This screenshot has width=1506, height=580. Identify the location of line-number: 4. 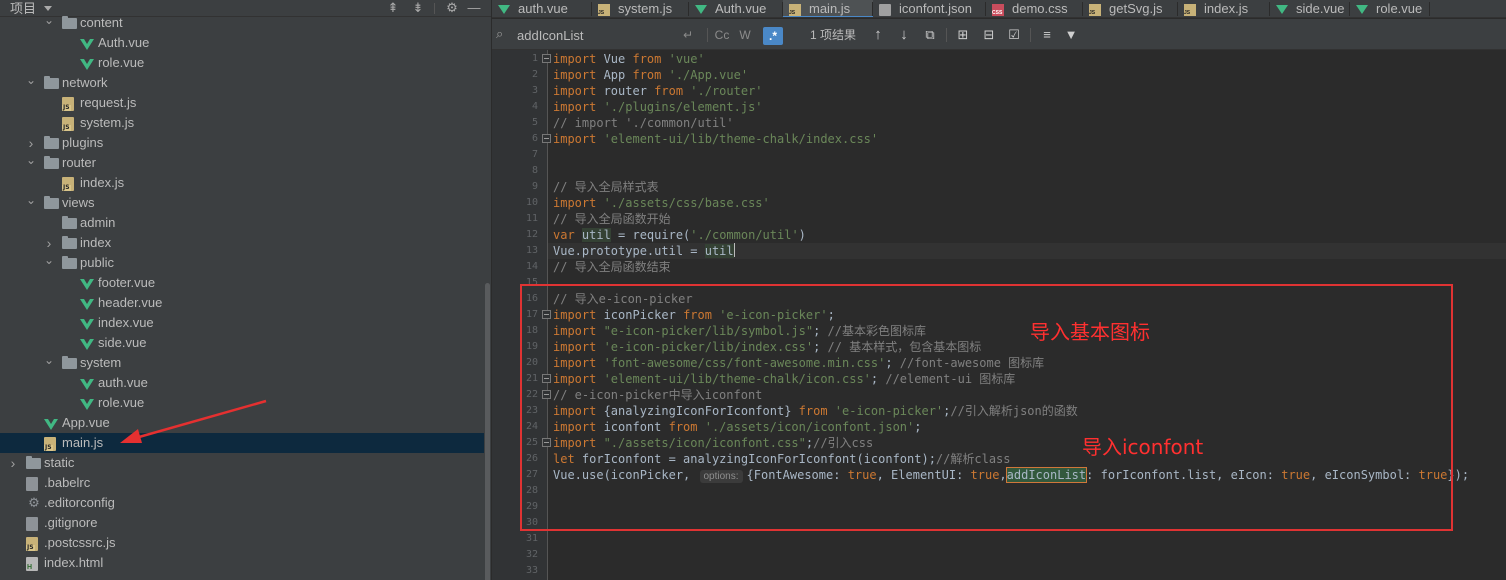
(534, 106).